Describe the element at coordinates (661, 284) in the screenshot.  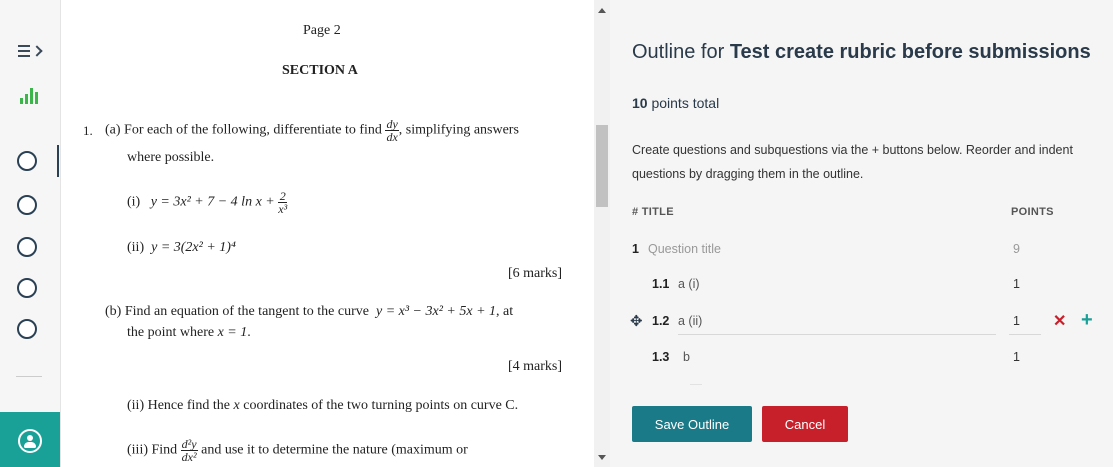
I see `row-number: 1.1` at that location.